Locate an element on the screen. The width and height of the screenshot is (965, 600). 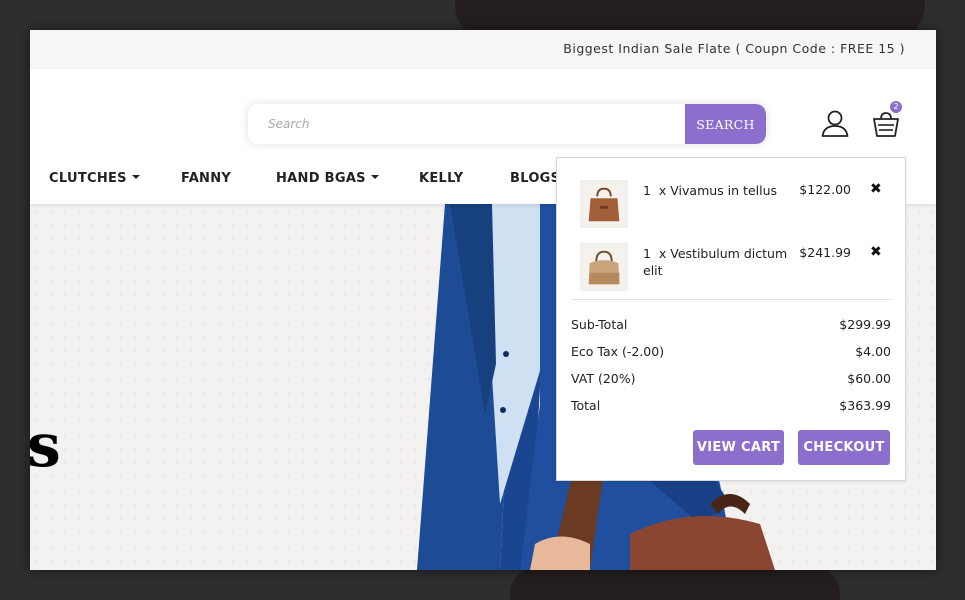
cart-item-price: $241.99 is located at coordinates (825, 252).